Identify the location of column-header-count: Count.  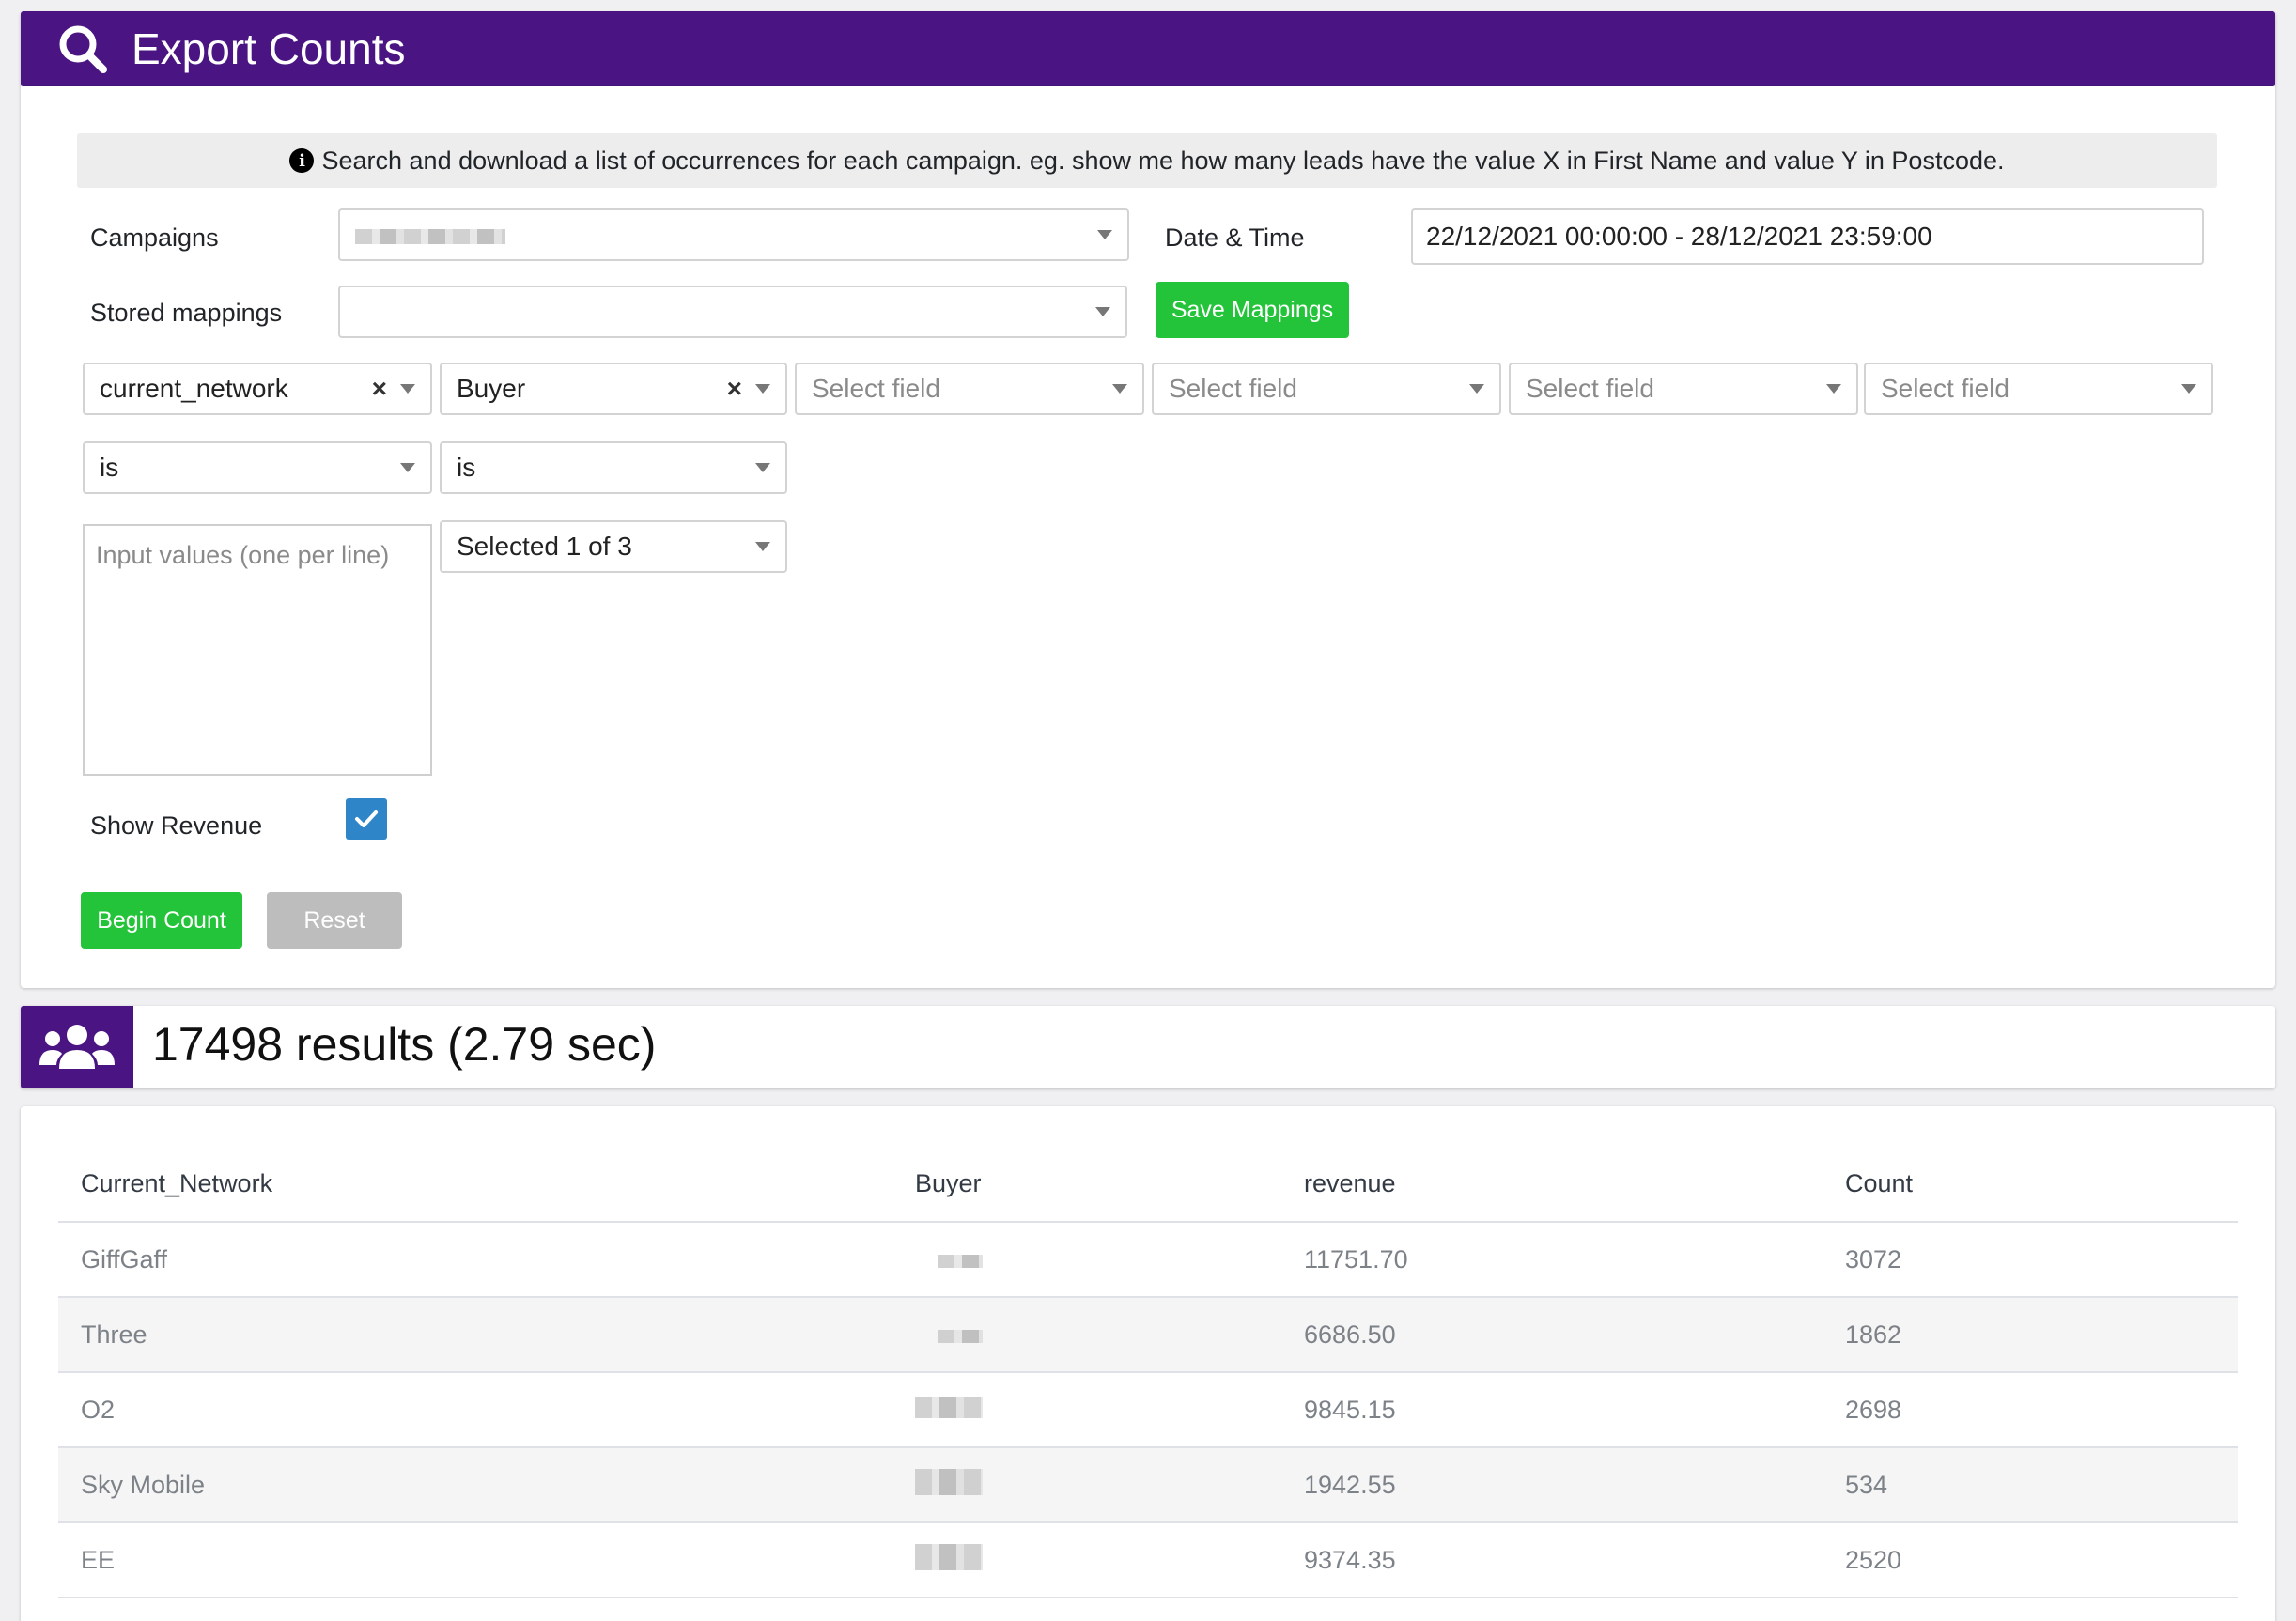
(2030, 1185).